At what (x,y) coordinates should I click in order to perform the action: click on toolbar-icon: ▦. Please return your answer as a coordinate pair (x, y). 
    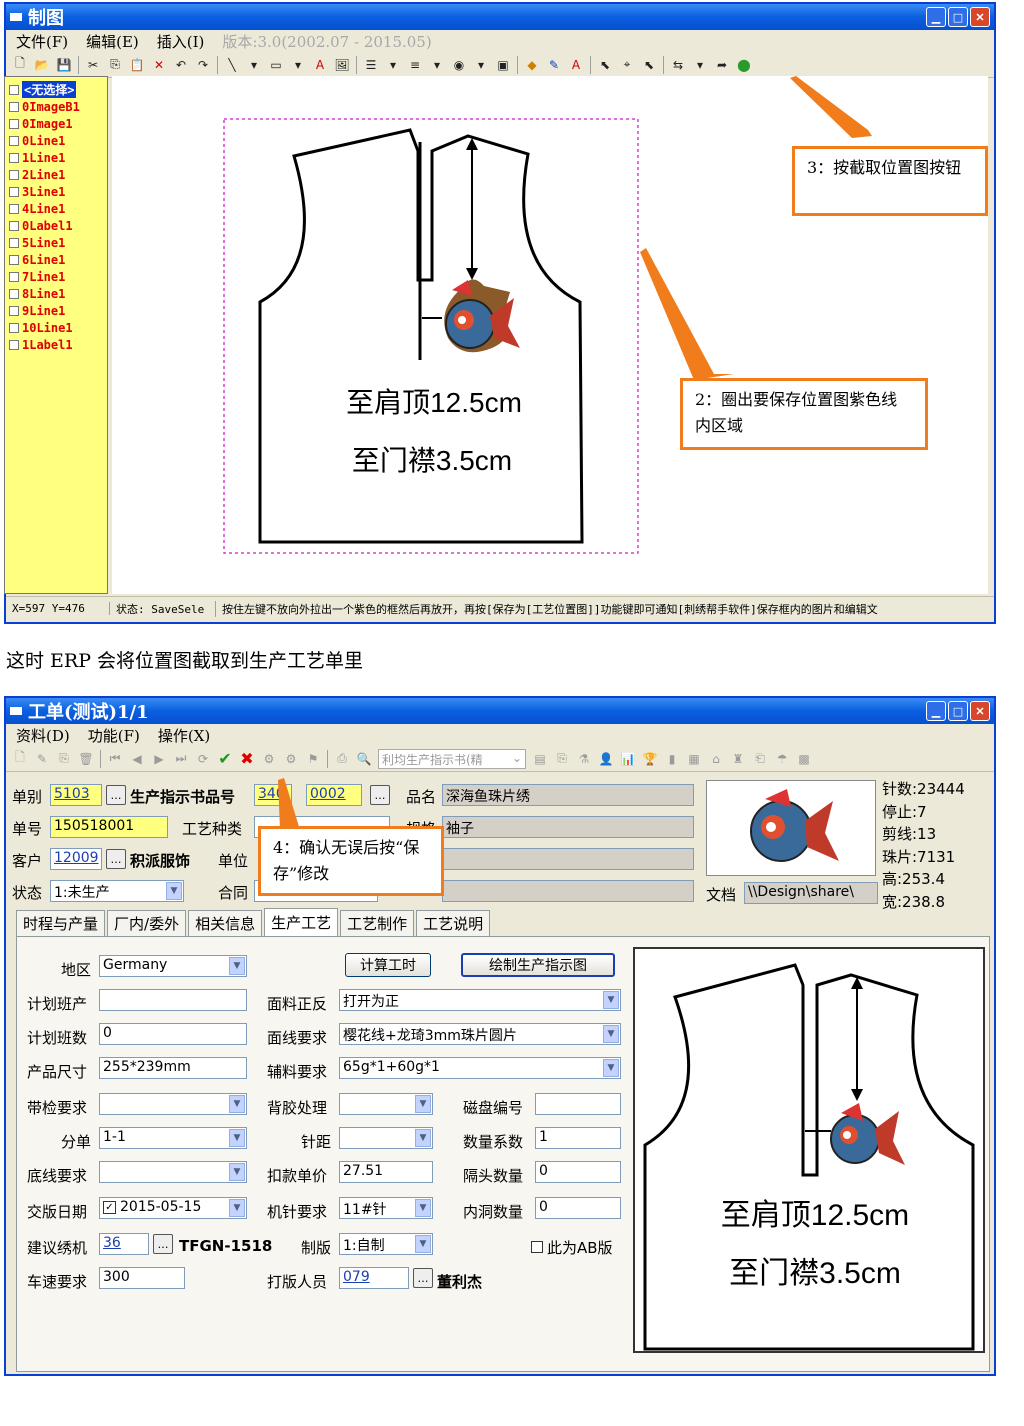
    Looking at the image, I should click on (694, 759).